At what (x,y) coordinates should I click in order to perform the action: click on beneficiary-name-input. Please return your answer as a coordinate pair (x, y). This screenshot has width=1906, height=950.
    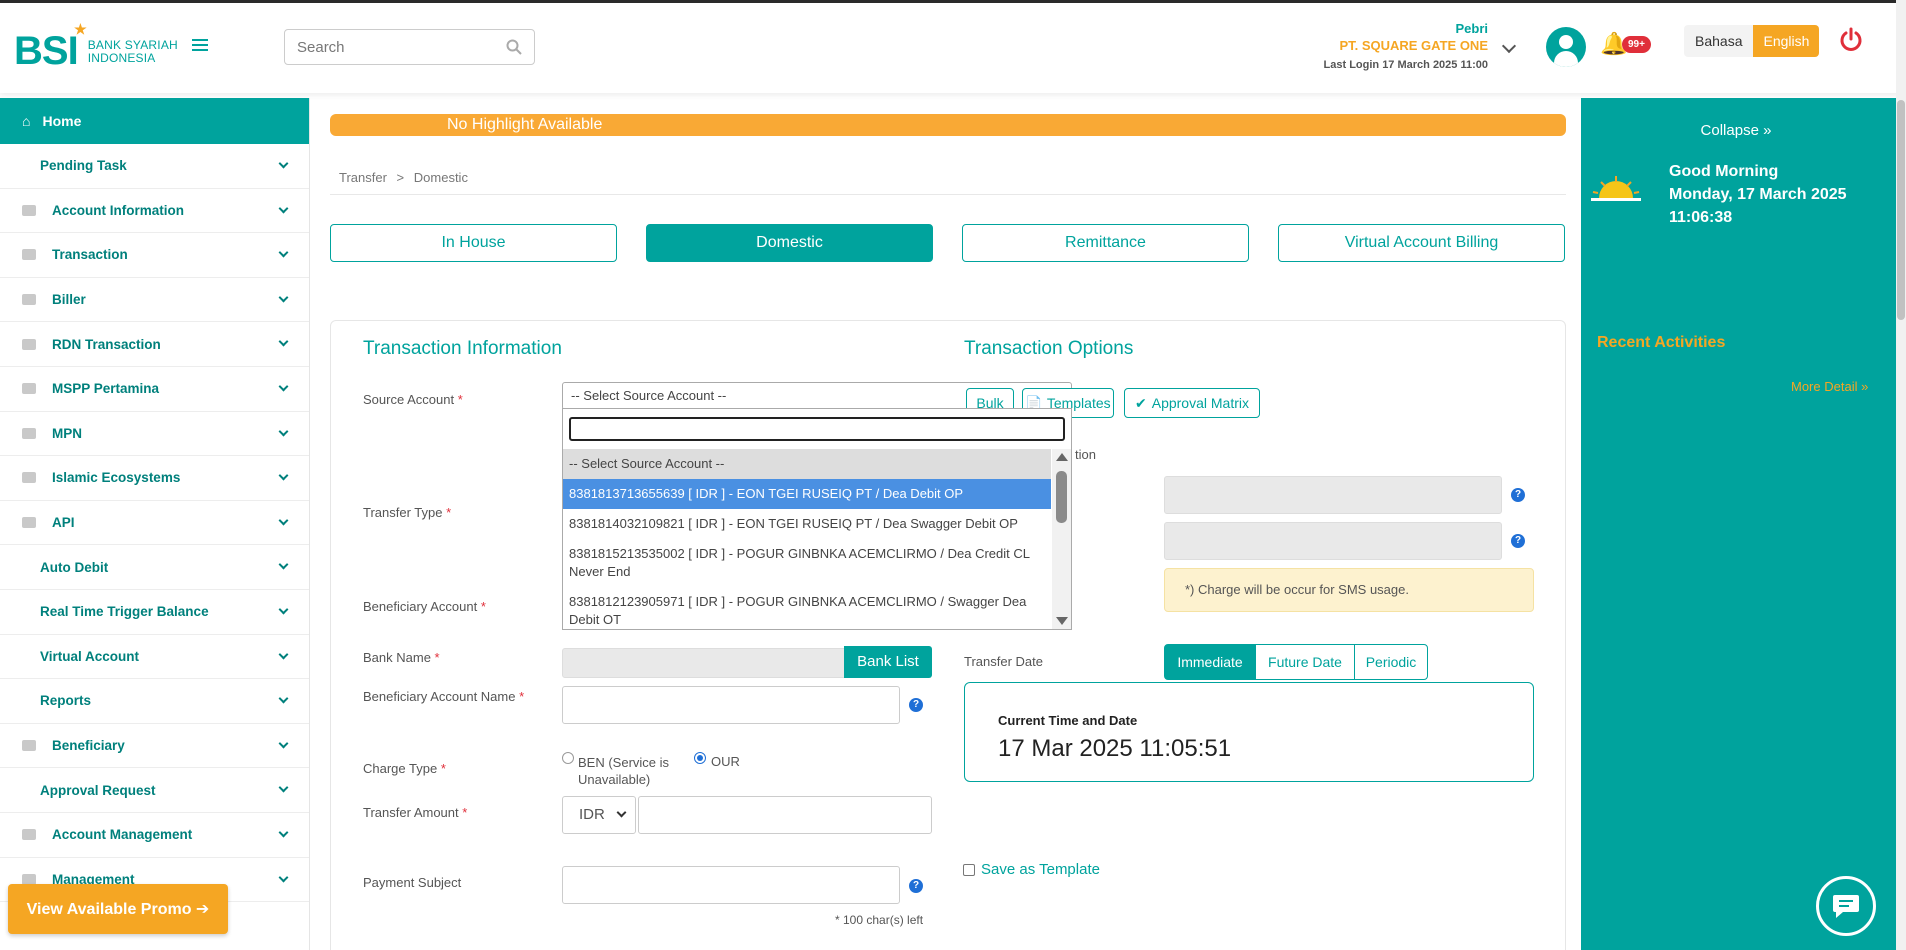
    Looking at the image, I should click on (731, 705).